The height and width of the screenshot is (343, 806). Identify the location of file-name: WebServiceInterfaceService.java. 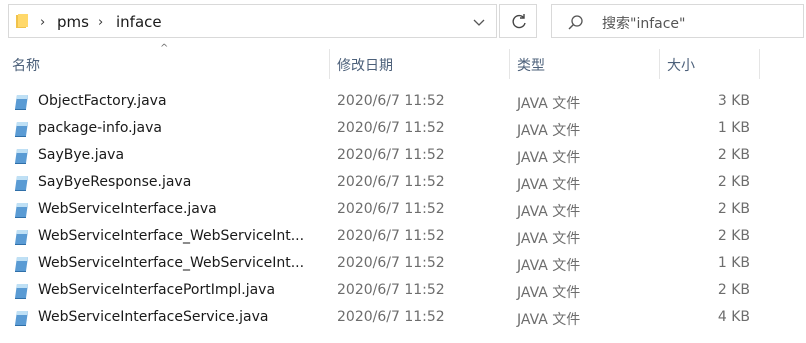
(153, 317).